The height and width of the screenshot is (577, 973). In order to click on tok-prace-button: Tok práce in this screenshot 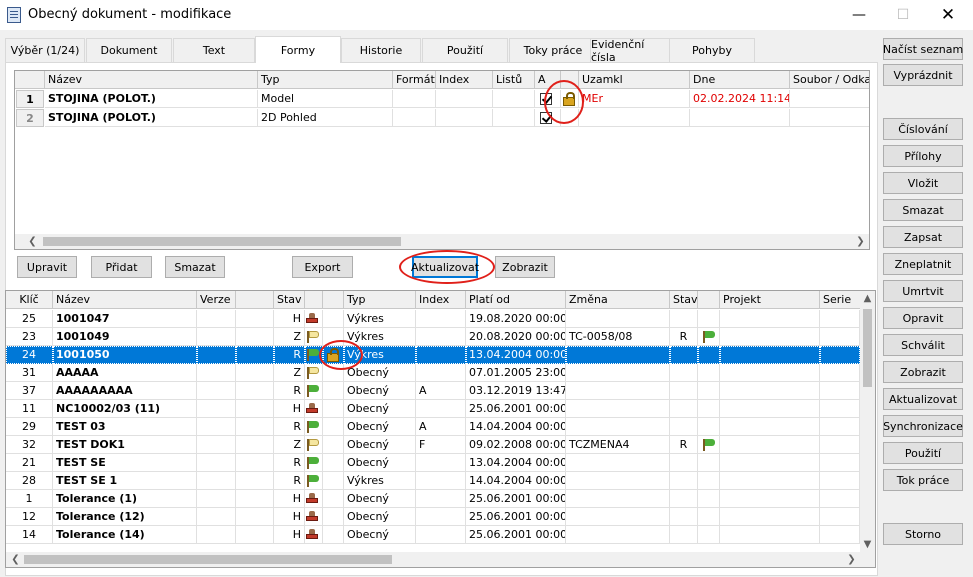, I will do `click(923, 480)`.